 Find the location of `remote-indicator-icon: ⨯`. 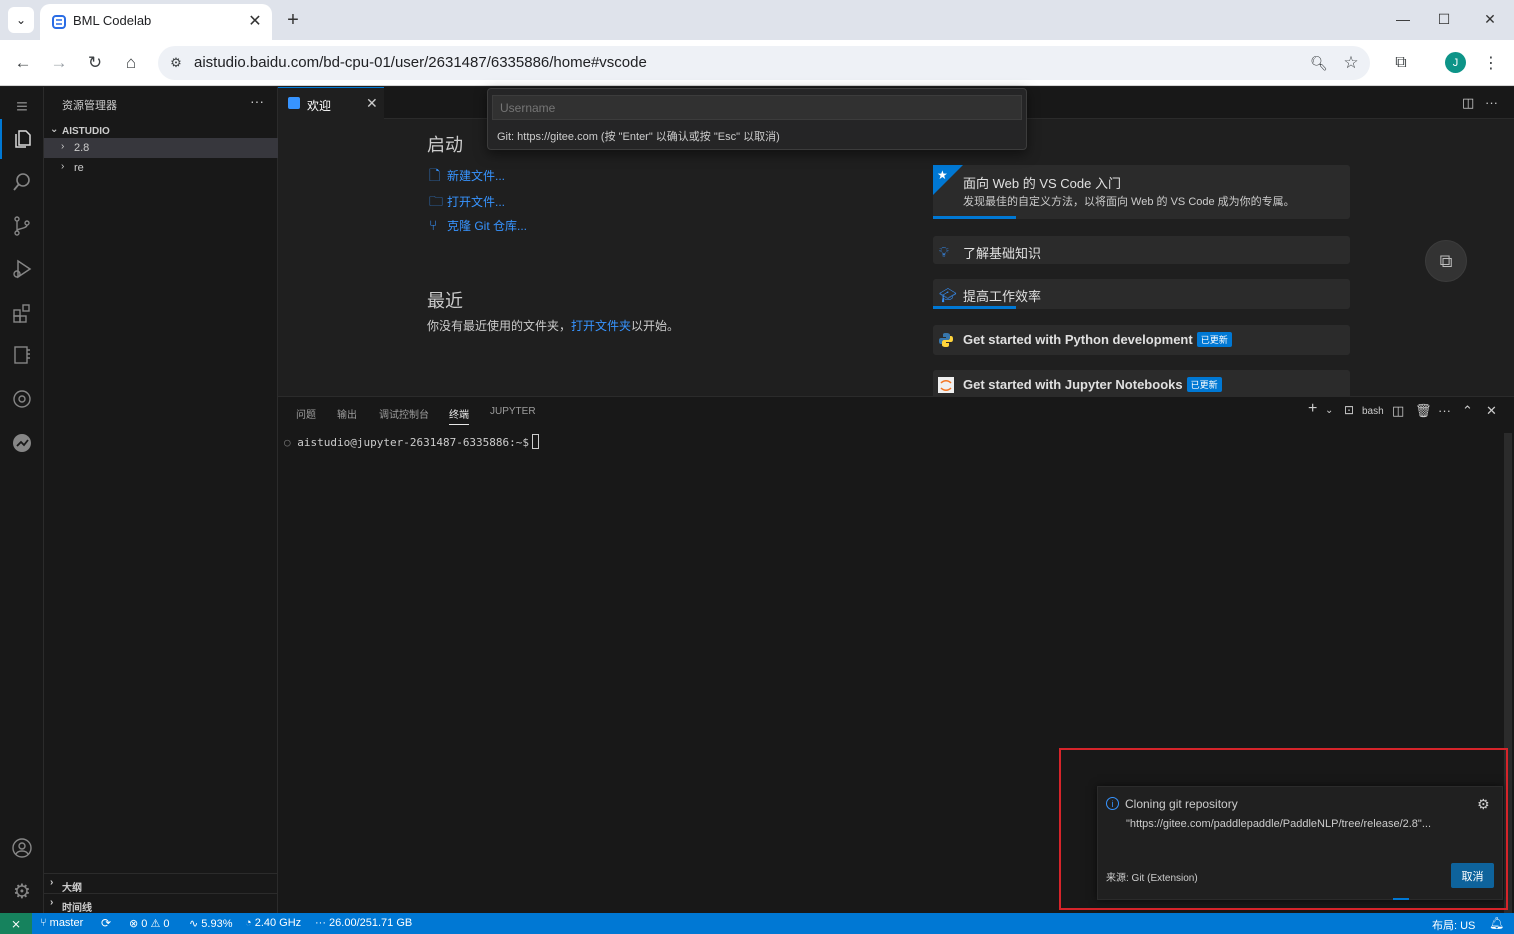

remote-indicator-icon: ⨯ is located at coordinates (16, 923).